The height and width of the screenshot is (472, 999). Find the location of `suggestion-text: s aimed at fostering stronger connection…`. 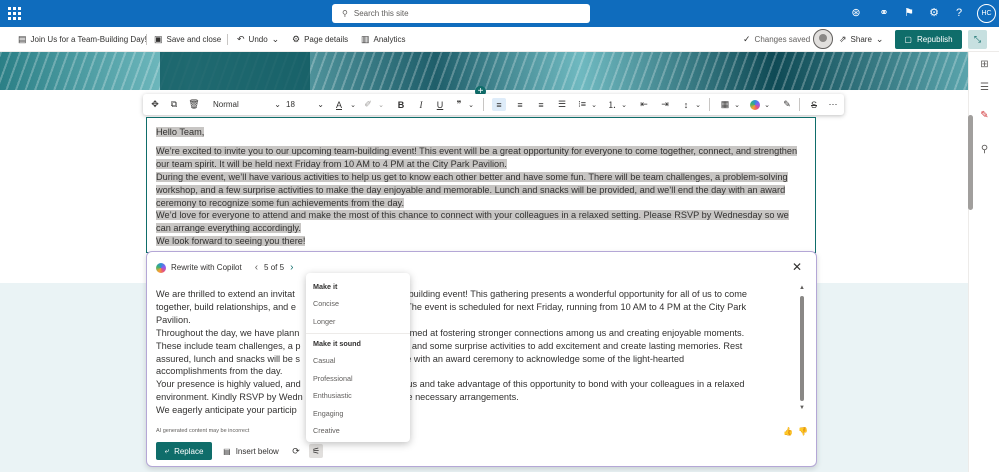

suggestion-text: s aimed at fostering stronger connection… is located at coordinates (570, 332).